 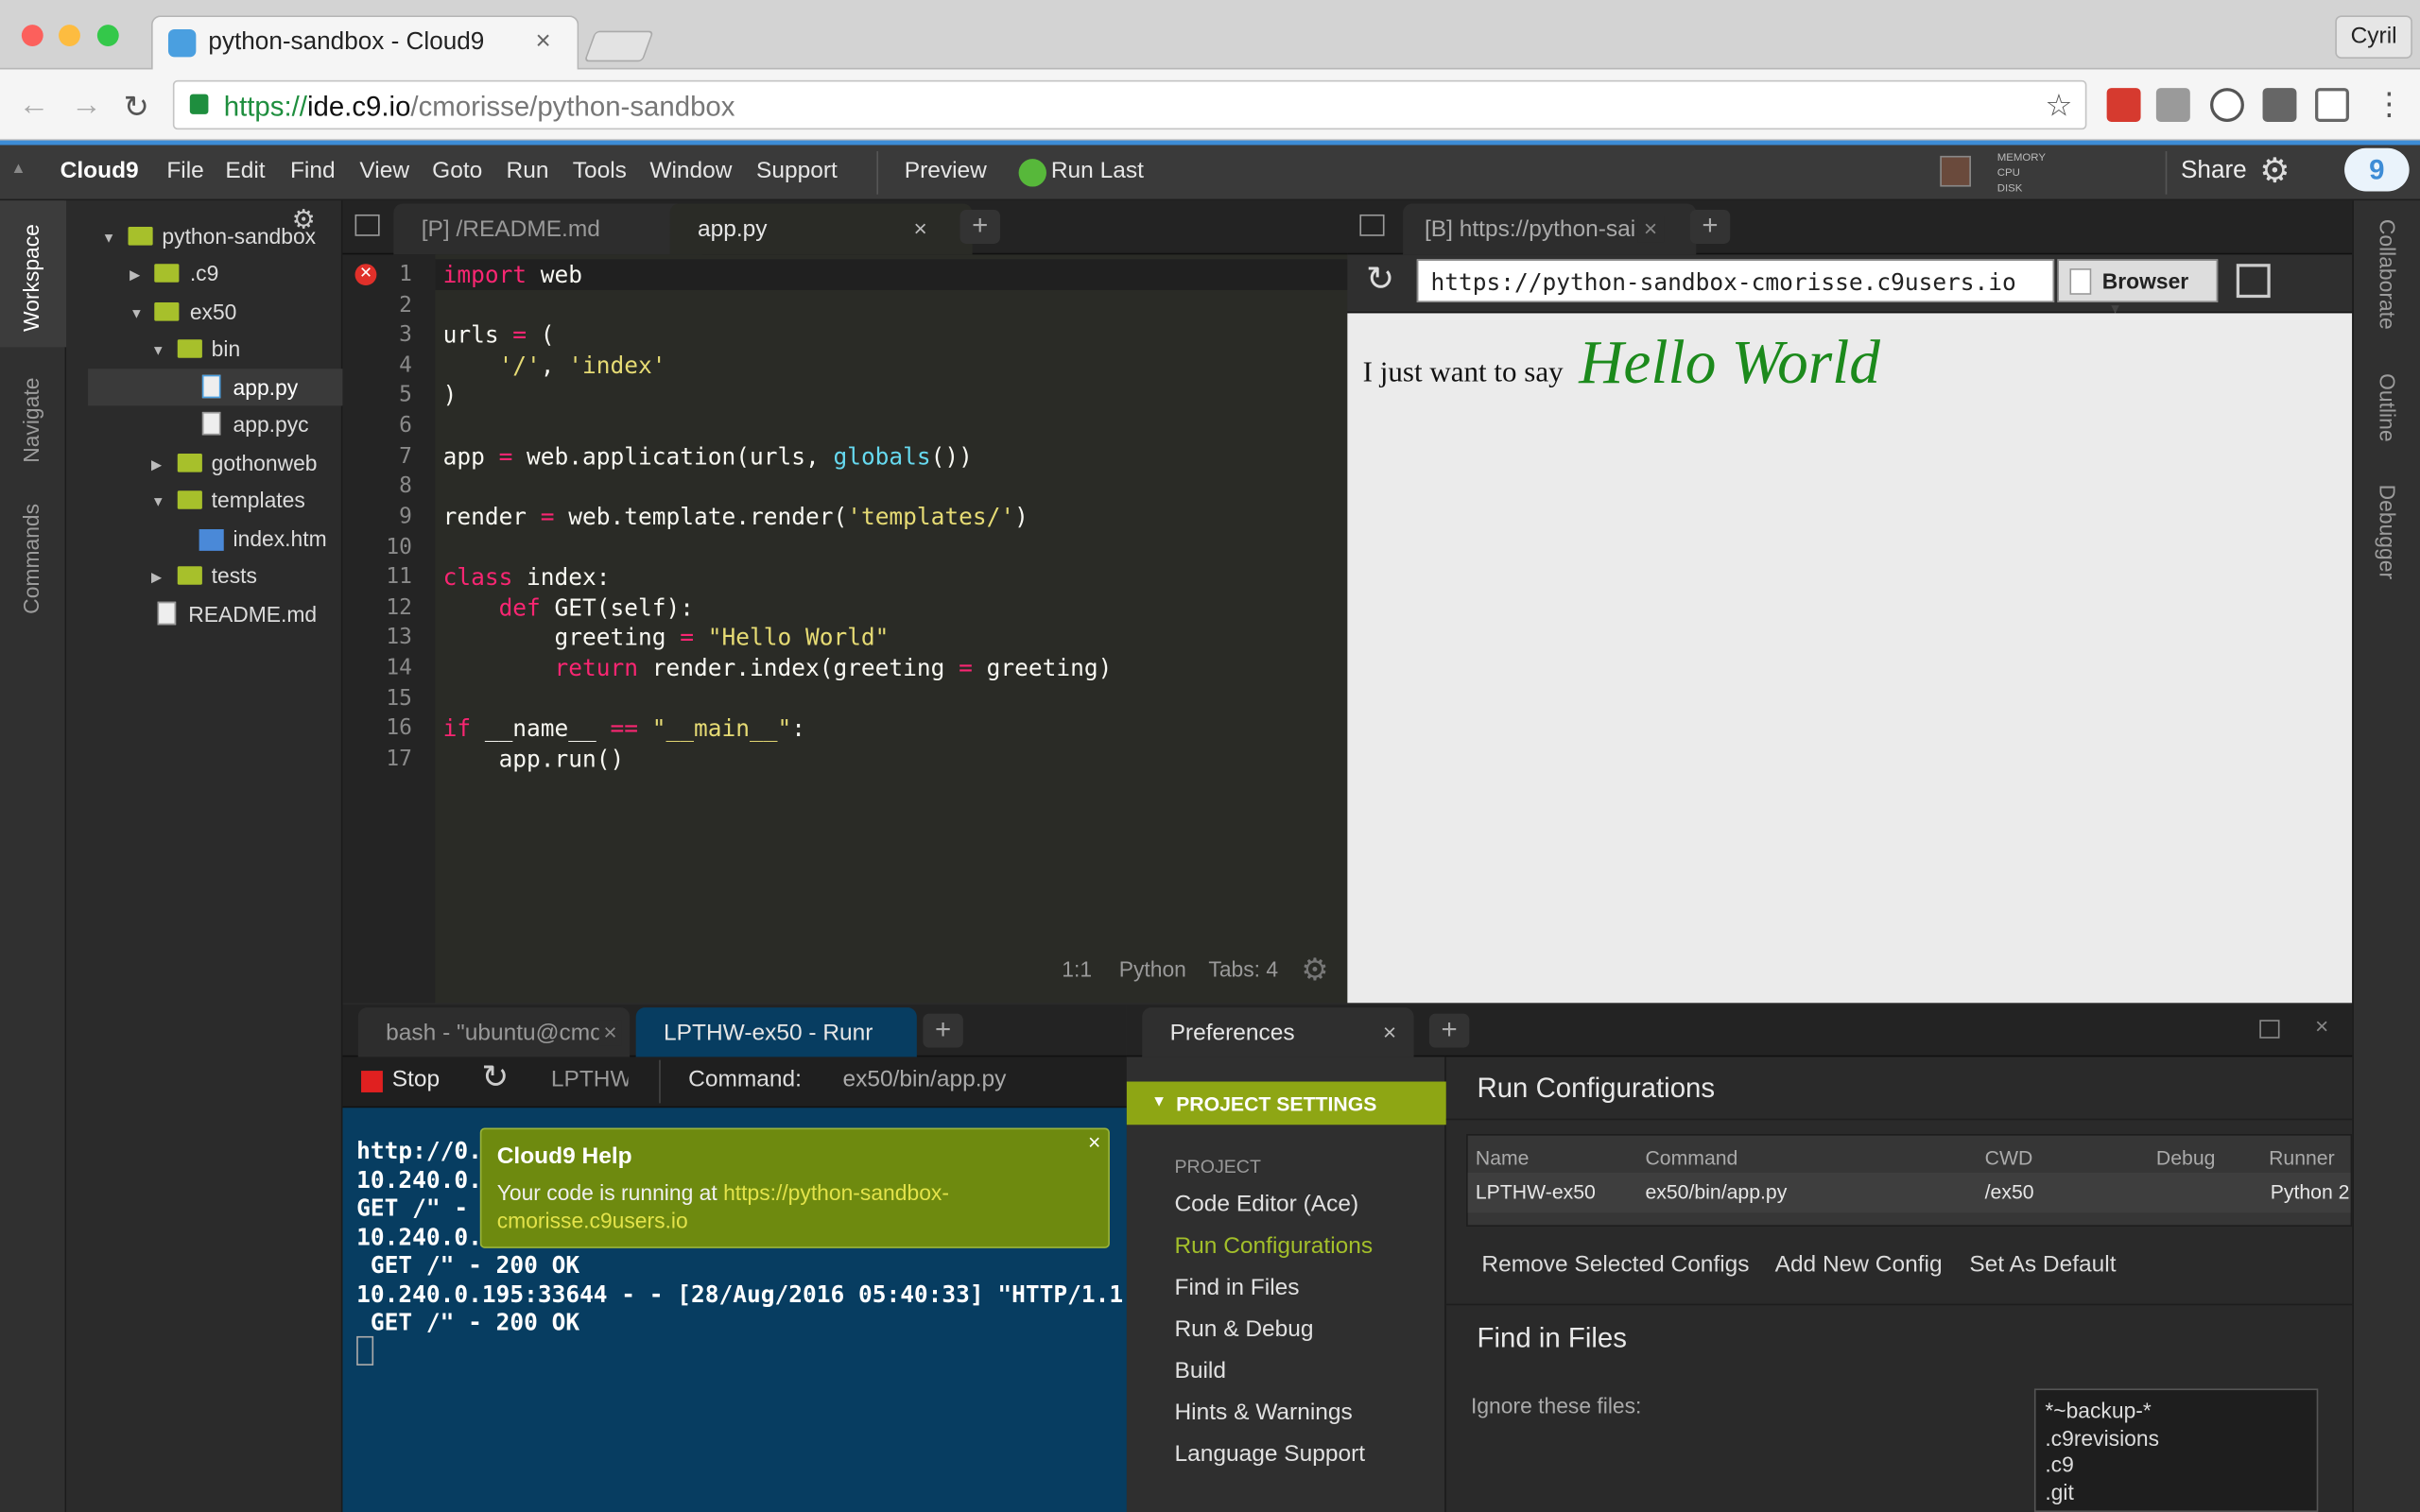 What do you see at coordinates (266, 387) in the screenshot?
I see `tree-item-app-py: app.py` at bounding box center [266, 387].